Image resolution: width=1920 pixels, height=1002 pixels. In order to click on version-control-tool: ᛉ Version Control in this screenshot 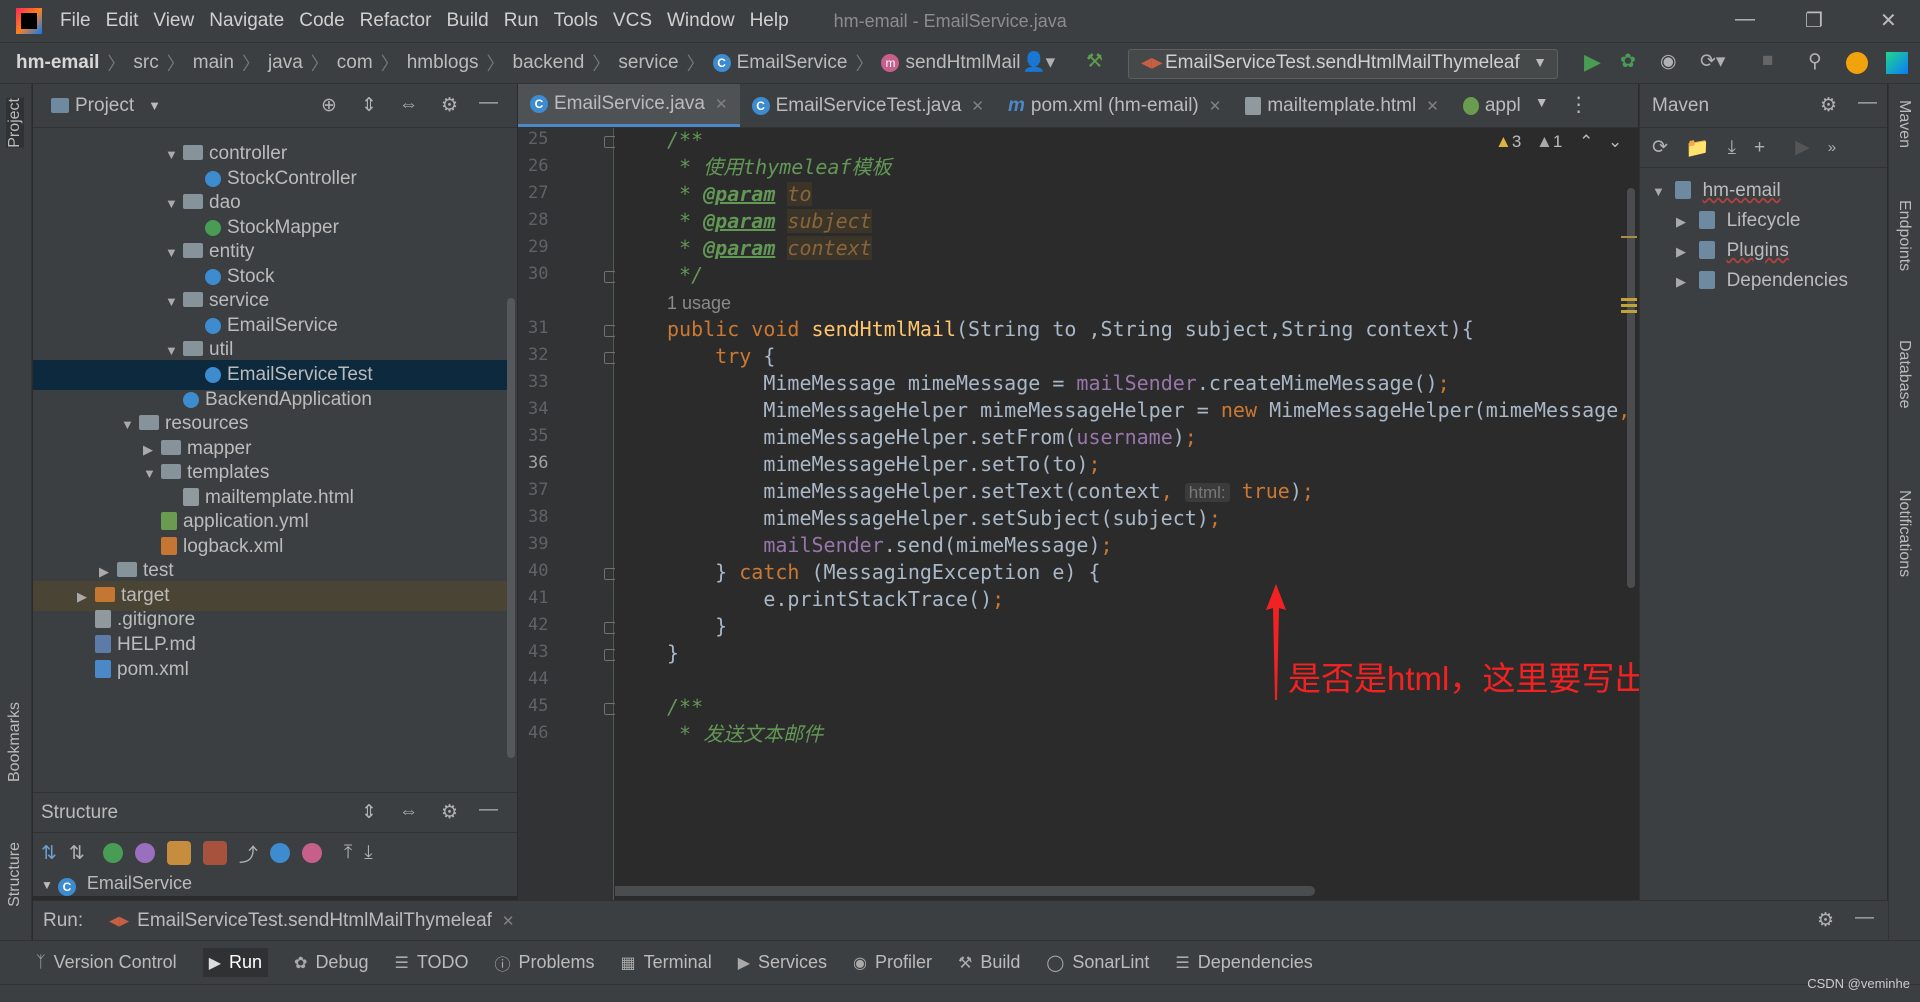, I will do `click(106, 962)`.